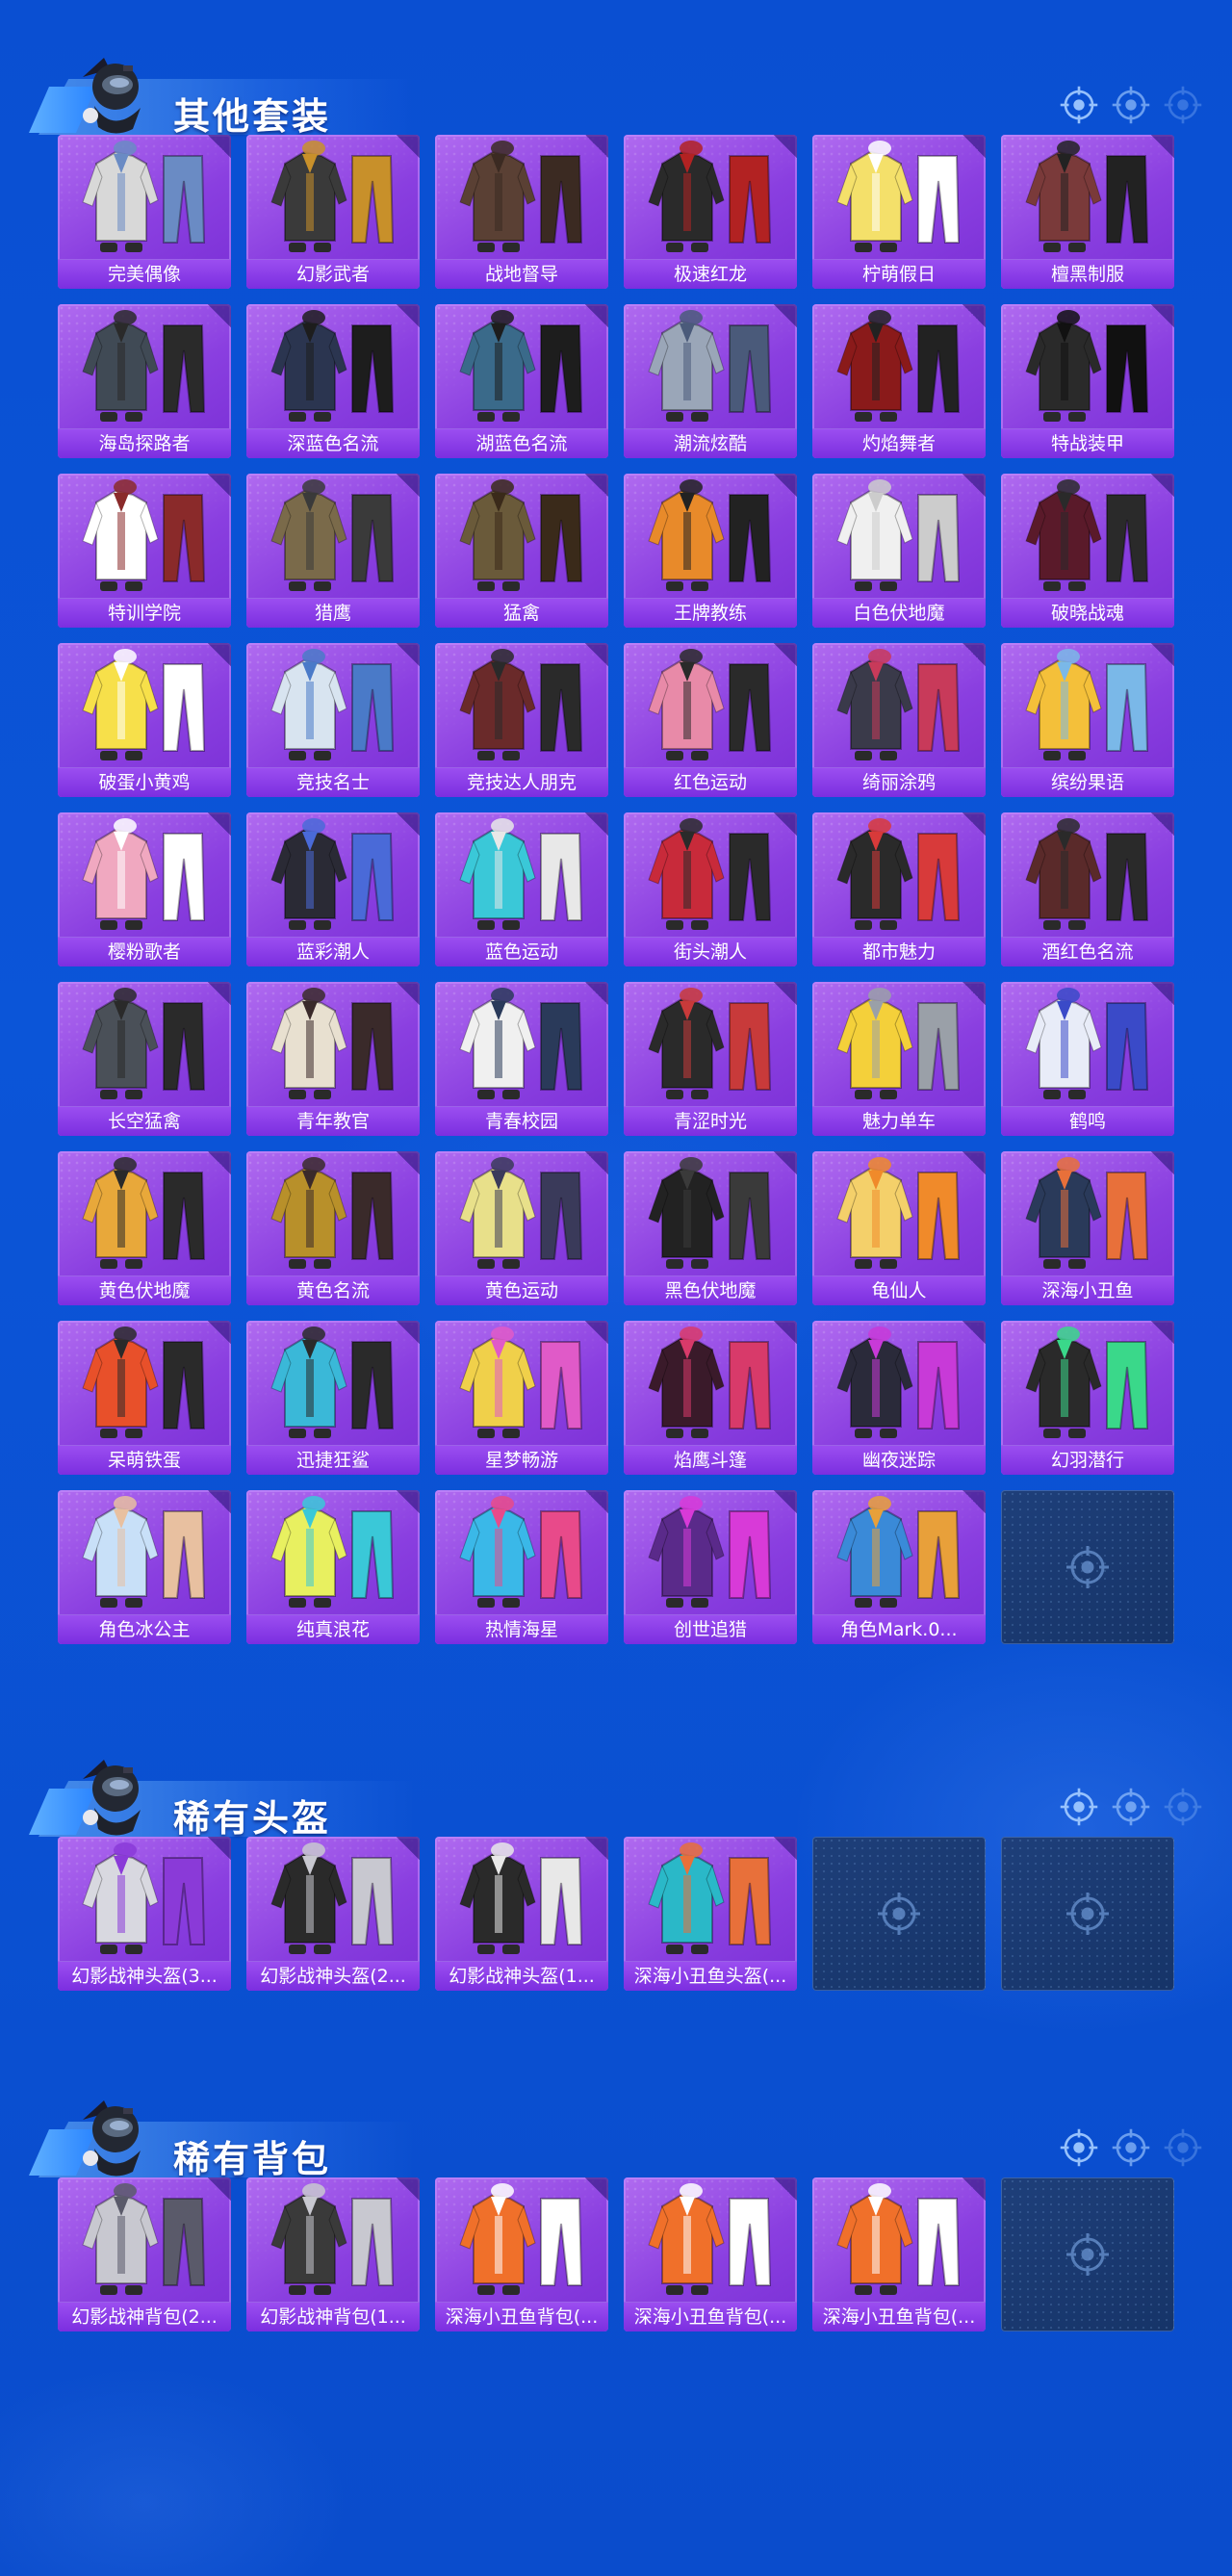  What do you see at coordinates (710, 212) in the screenshot?
I see `item-card: 极速红龙` at bounding box center [710, 212].